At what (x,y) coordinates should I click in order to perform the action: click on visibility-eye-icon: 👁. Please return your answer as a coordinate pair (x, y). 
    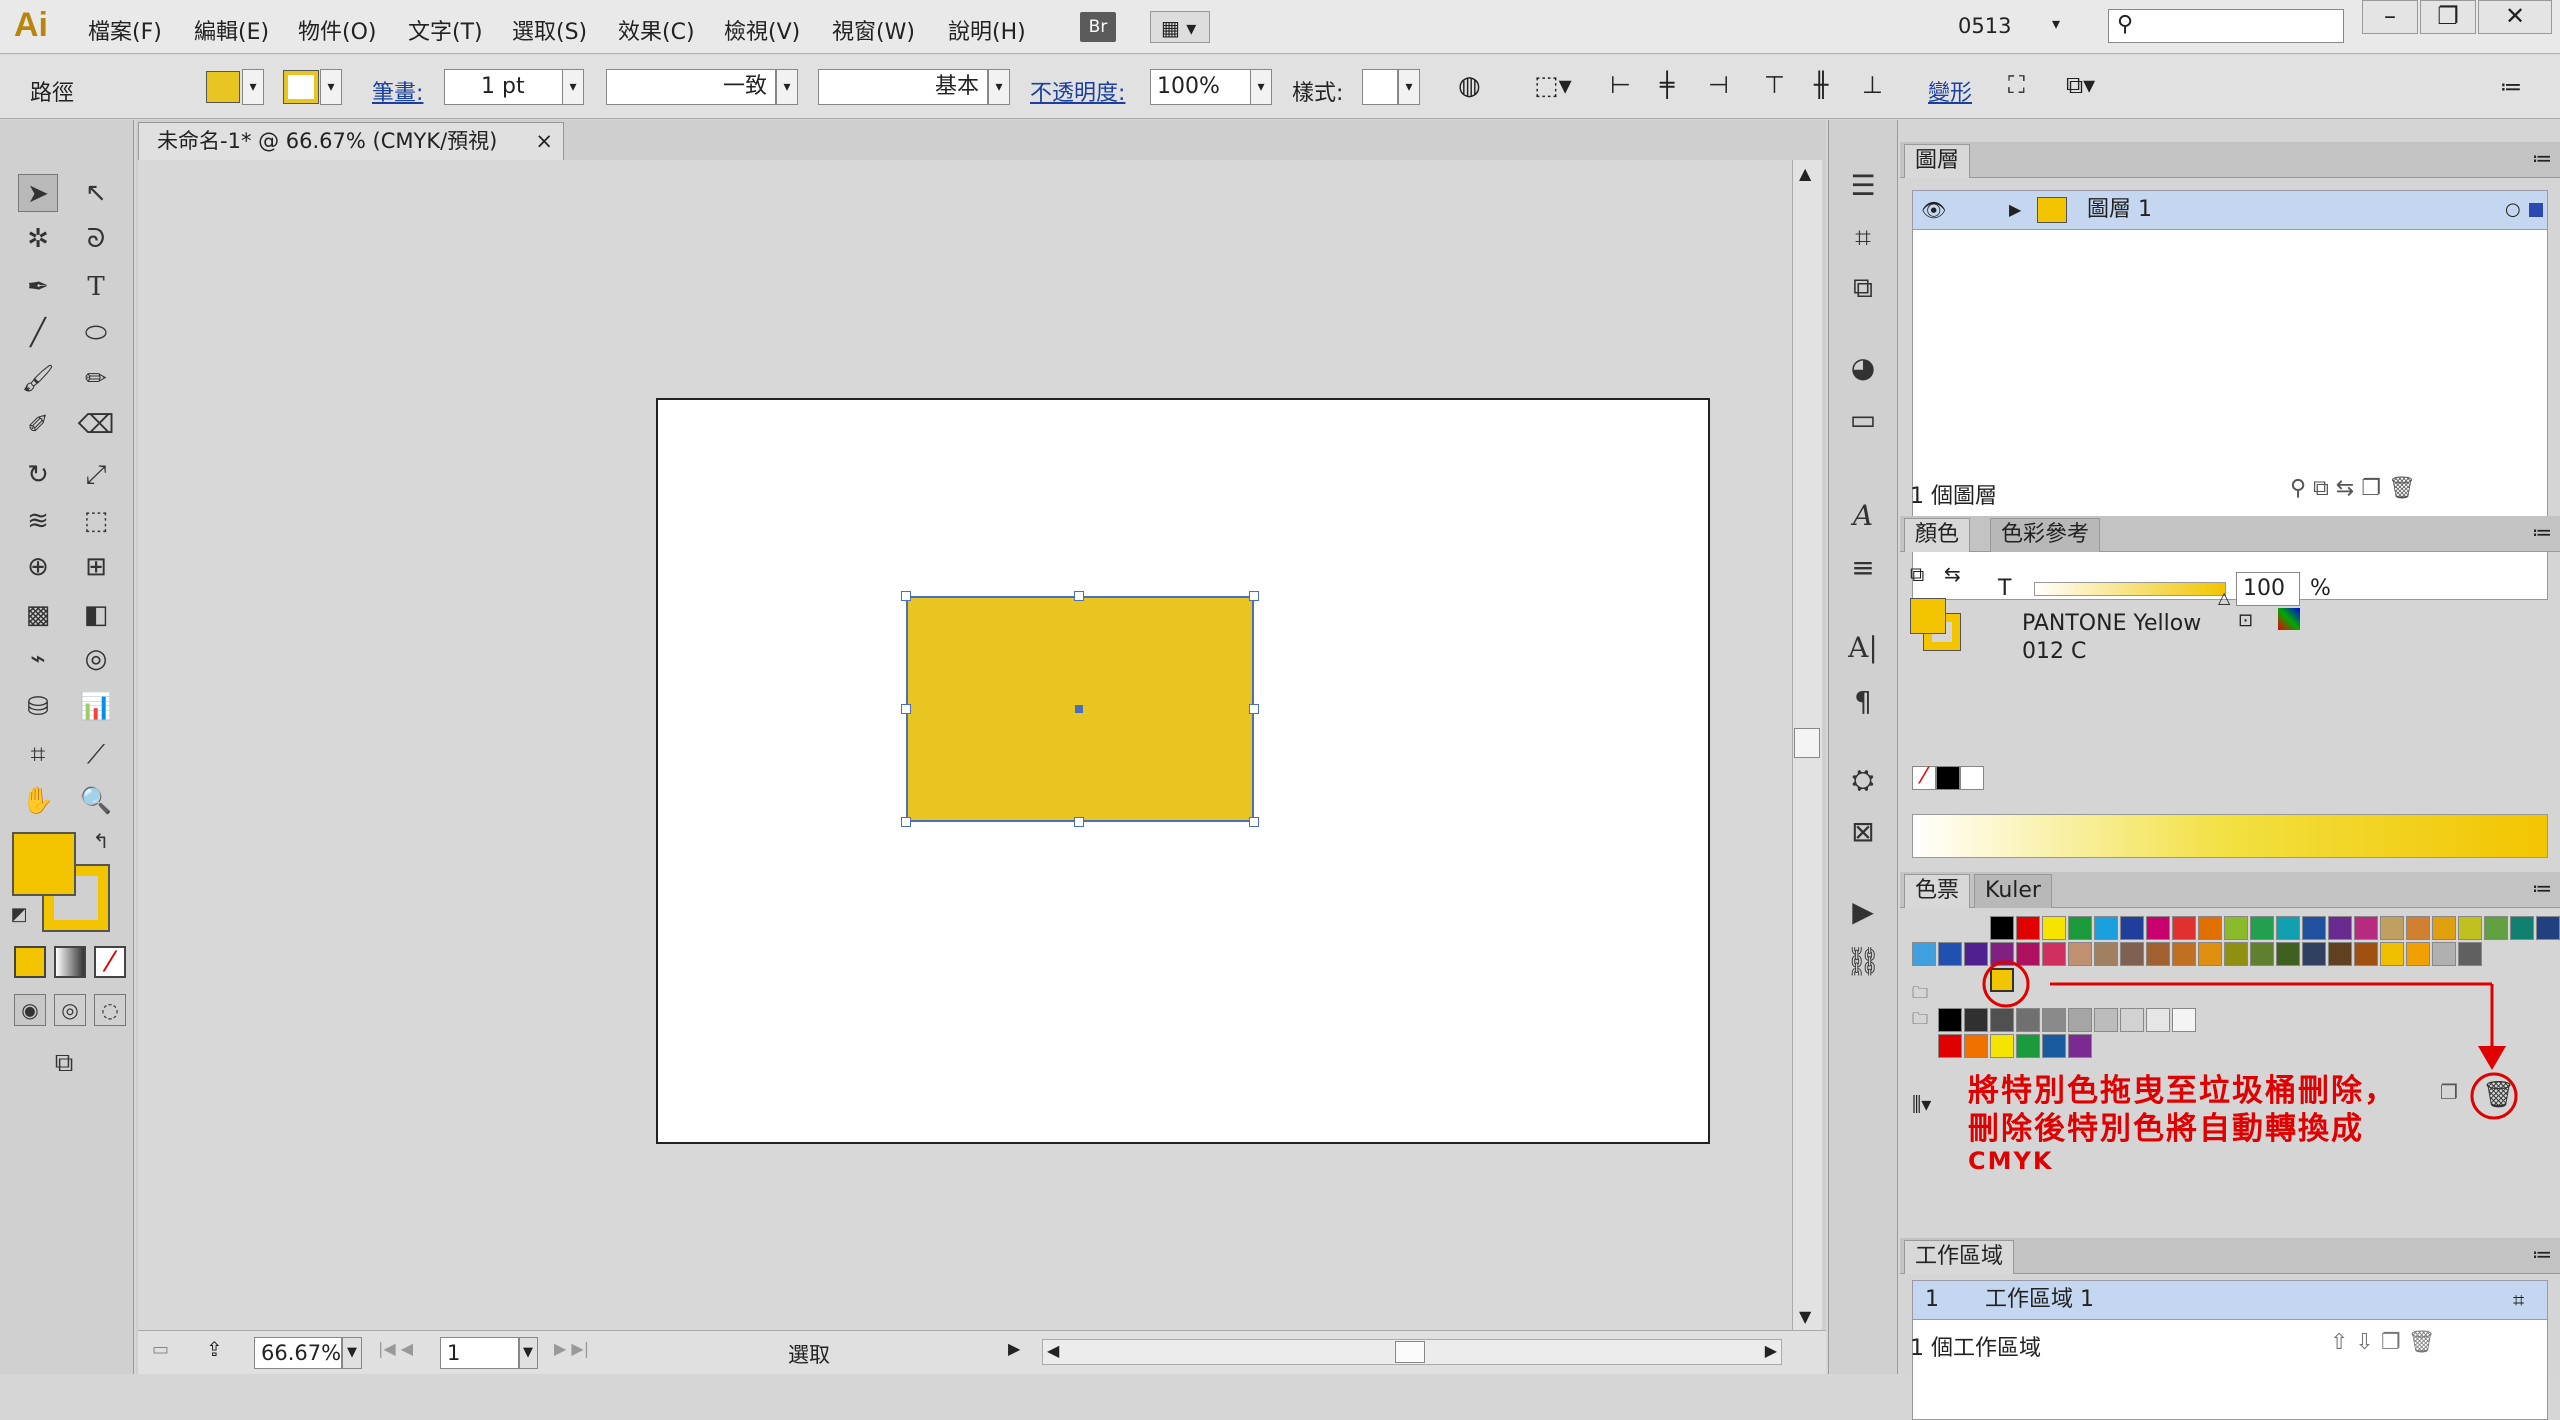
    Looking at the image, I should click on (1933, 210).